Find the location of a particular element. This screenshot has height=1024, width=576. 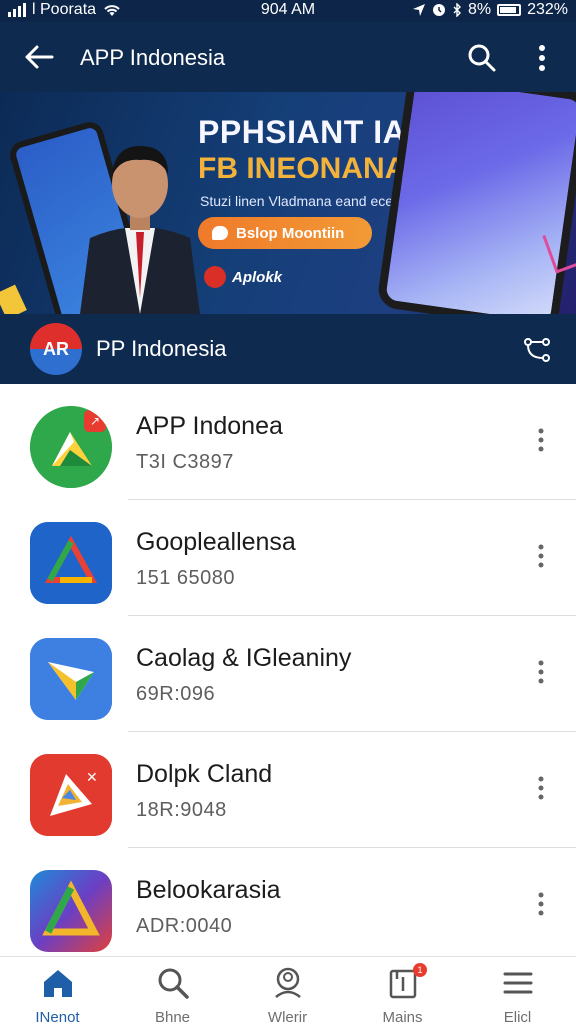

nav-item-search: Bhne is located at coordinates (172, 990).